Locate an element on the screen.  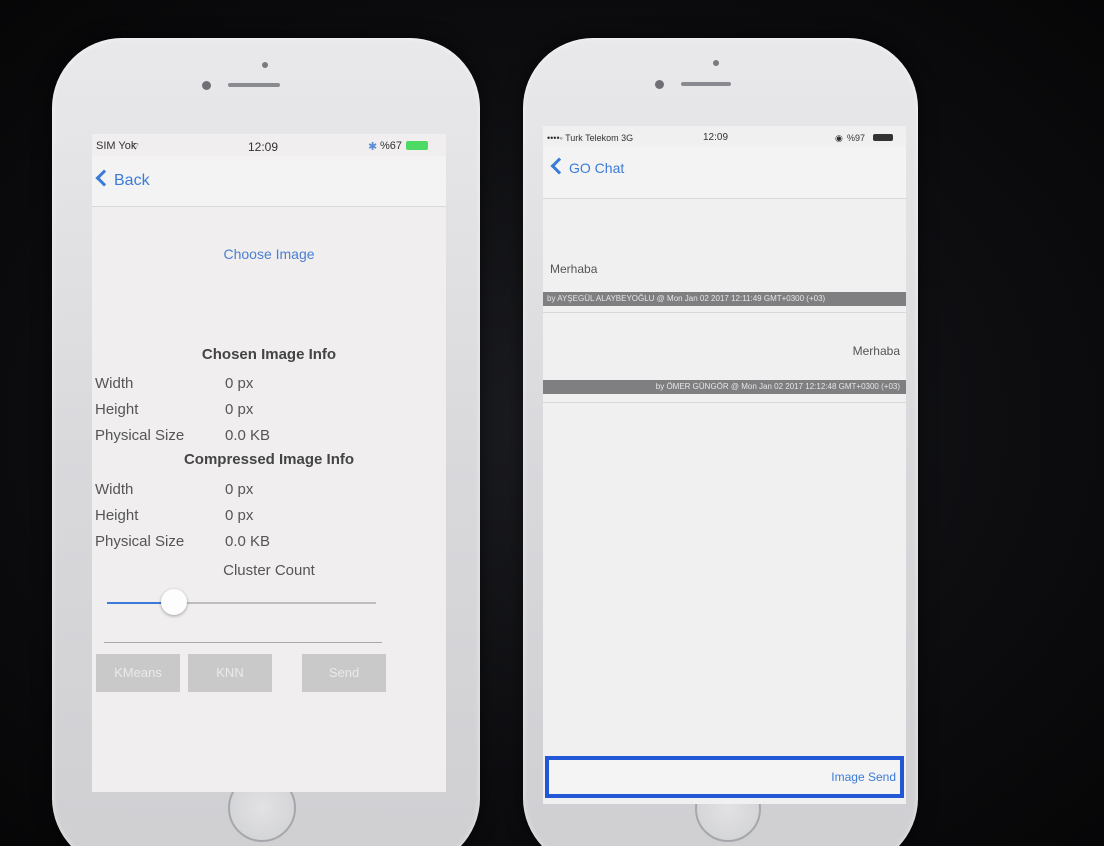
bluetooth-icon: ✱ is located at coordinates (373, 147).